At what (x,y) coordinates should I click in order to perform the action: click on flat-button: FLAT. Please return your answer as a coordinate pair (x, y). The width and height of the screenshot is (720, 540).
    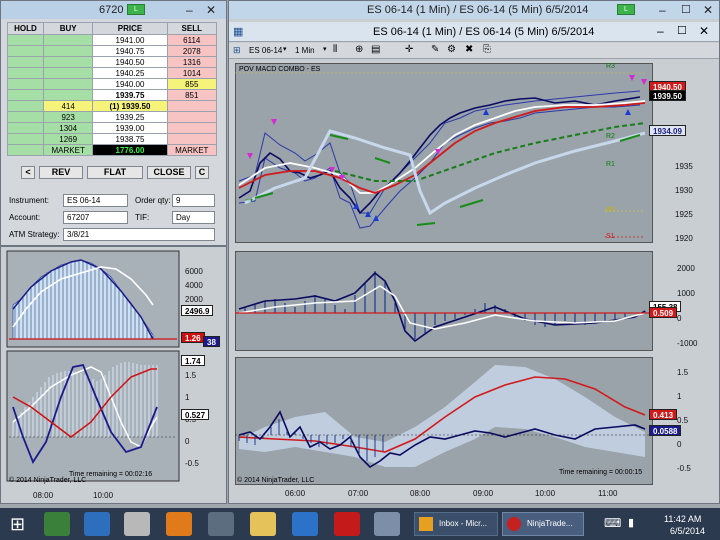
    Looking at the image, I should click on (115, 172).